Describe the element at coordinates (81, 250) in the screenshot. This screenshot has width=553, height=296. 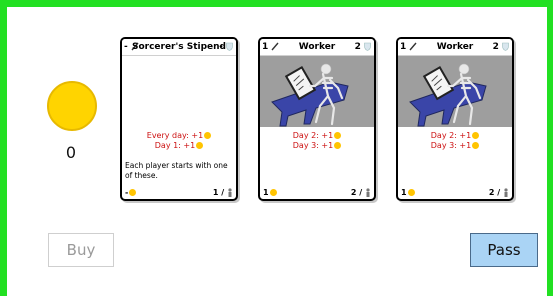
I see `buy-button: Buy` at that location.